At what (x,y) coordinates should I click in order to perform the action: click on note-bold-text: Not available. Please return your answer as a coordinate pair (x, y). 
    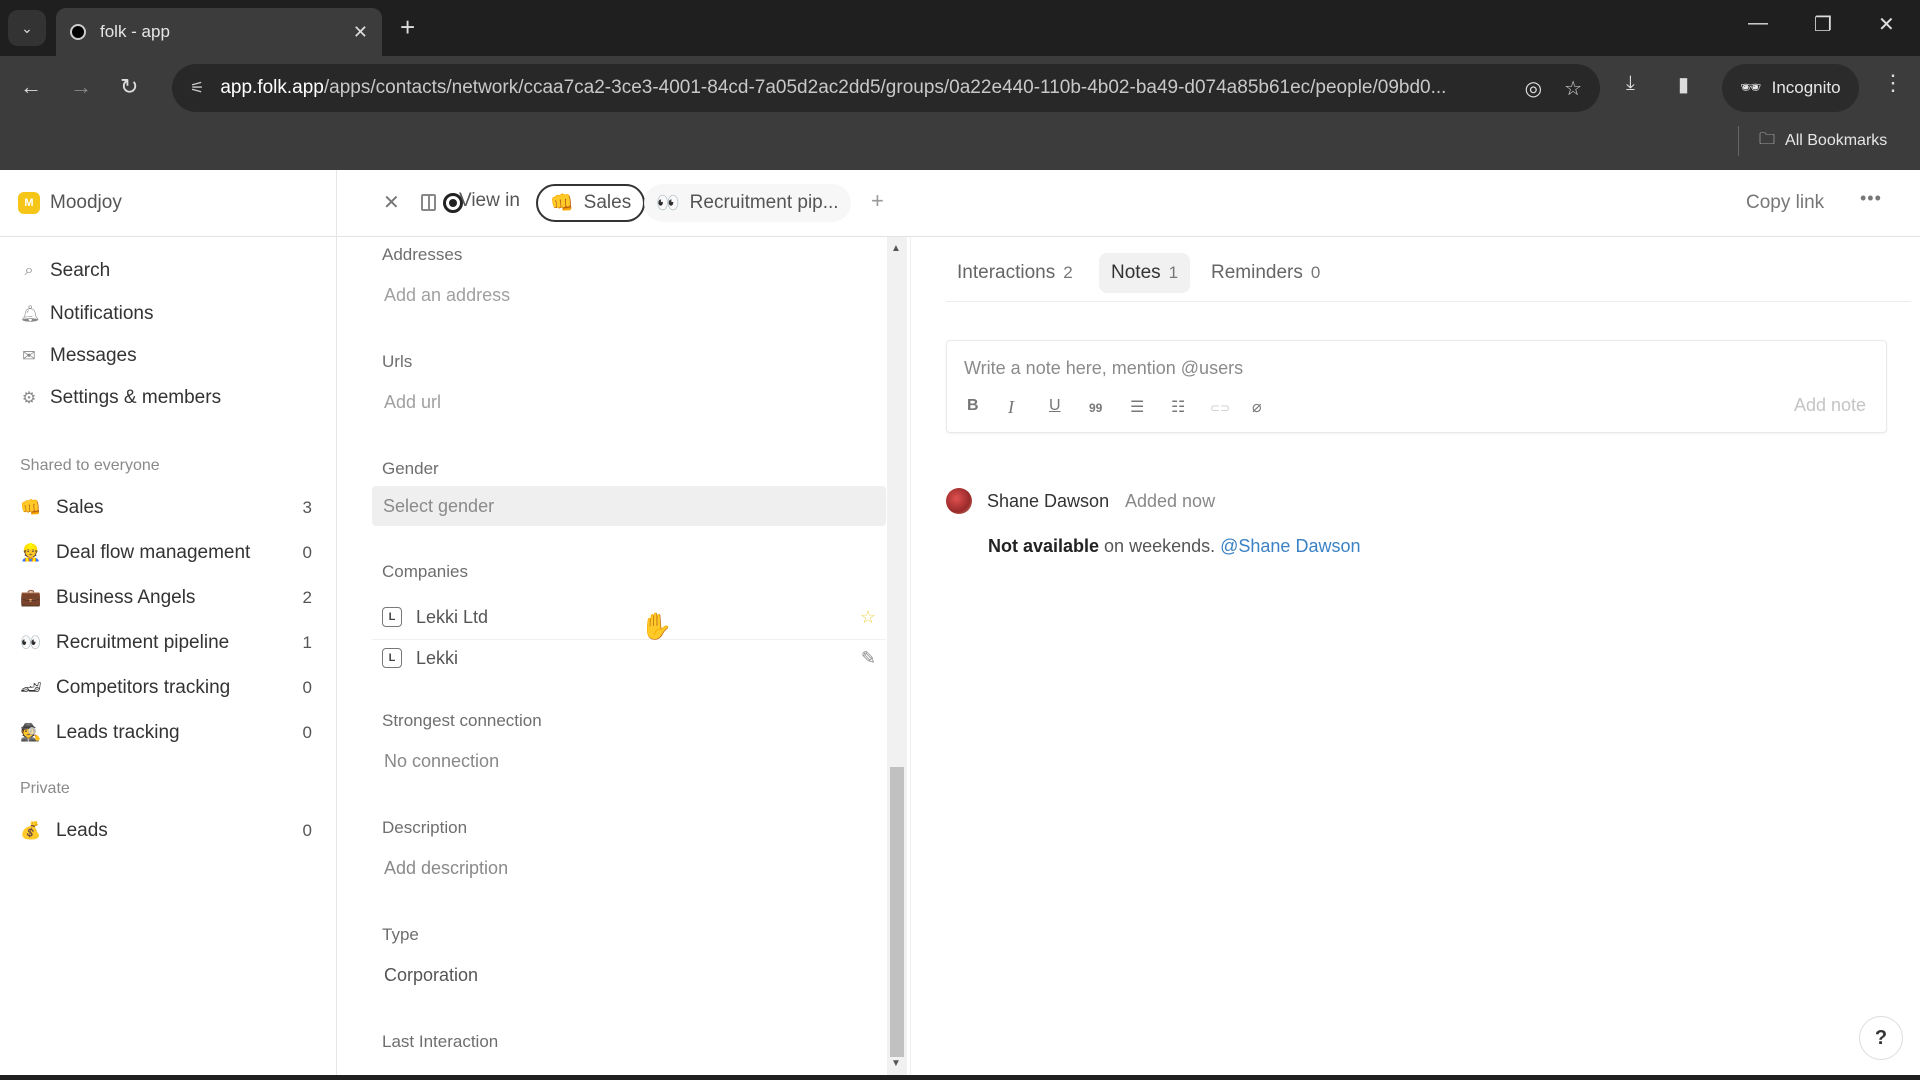
    Looking at the image, I should click on (1044, 546).